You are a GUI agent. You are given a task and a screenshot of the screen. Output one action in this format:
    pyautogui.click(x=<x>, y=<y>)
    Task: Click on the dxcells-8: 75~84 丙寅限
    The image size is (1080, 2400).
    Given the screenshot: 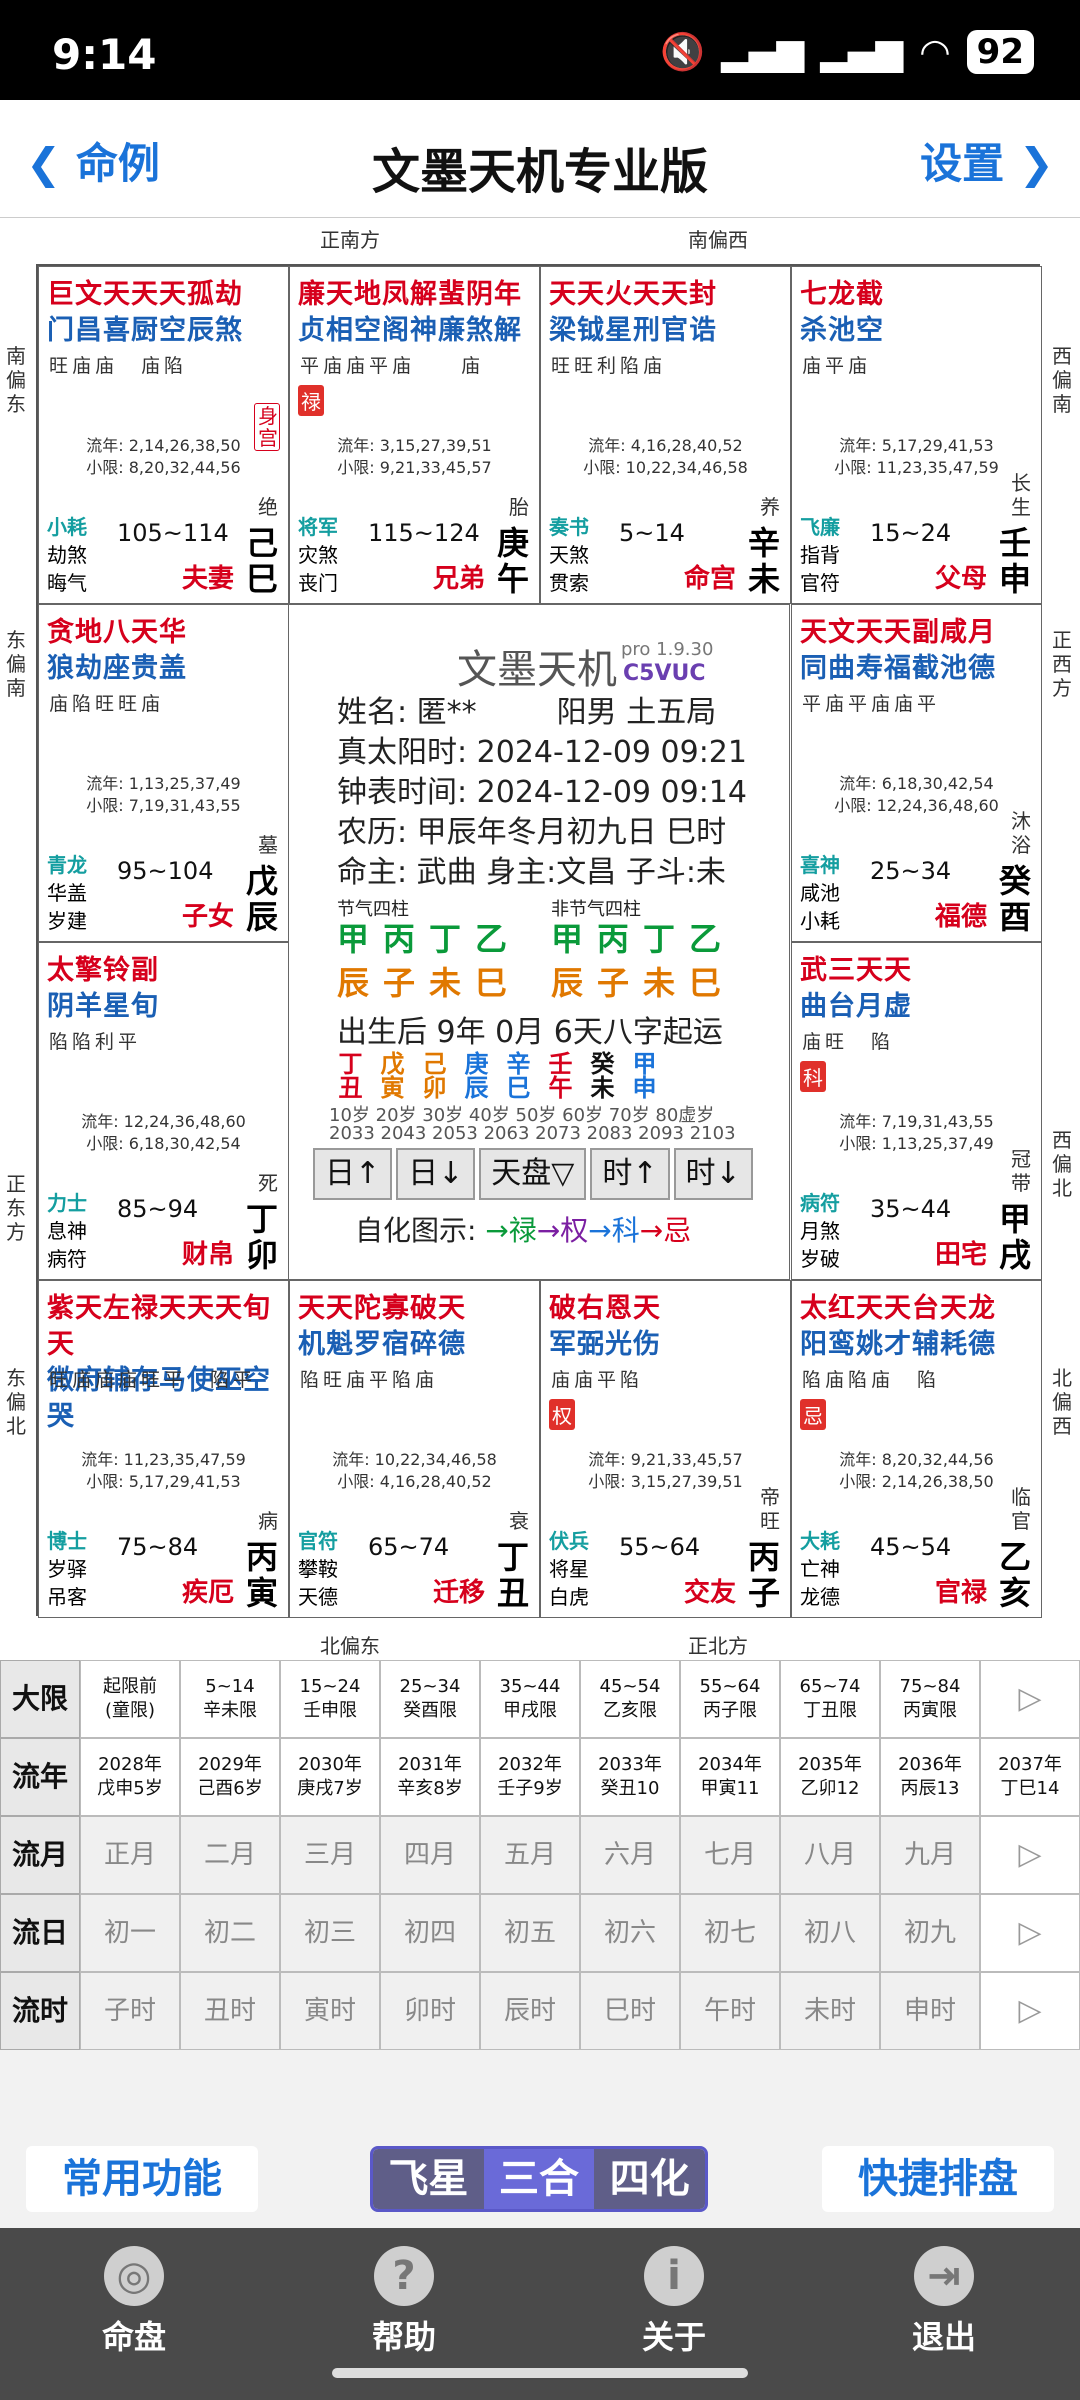 What is the action you would take?
    pyautogui.click(x=930, y=1699)
    